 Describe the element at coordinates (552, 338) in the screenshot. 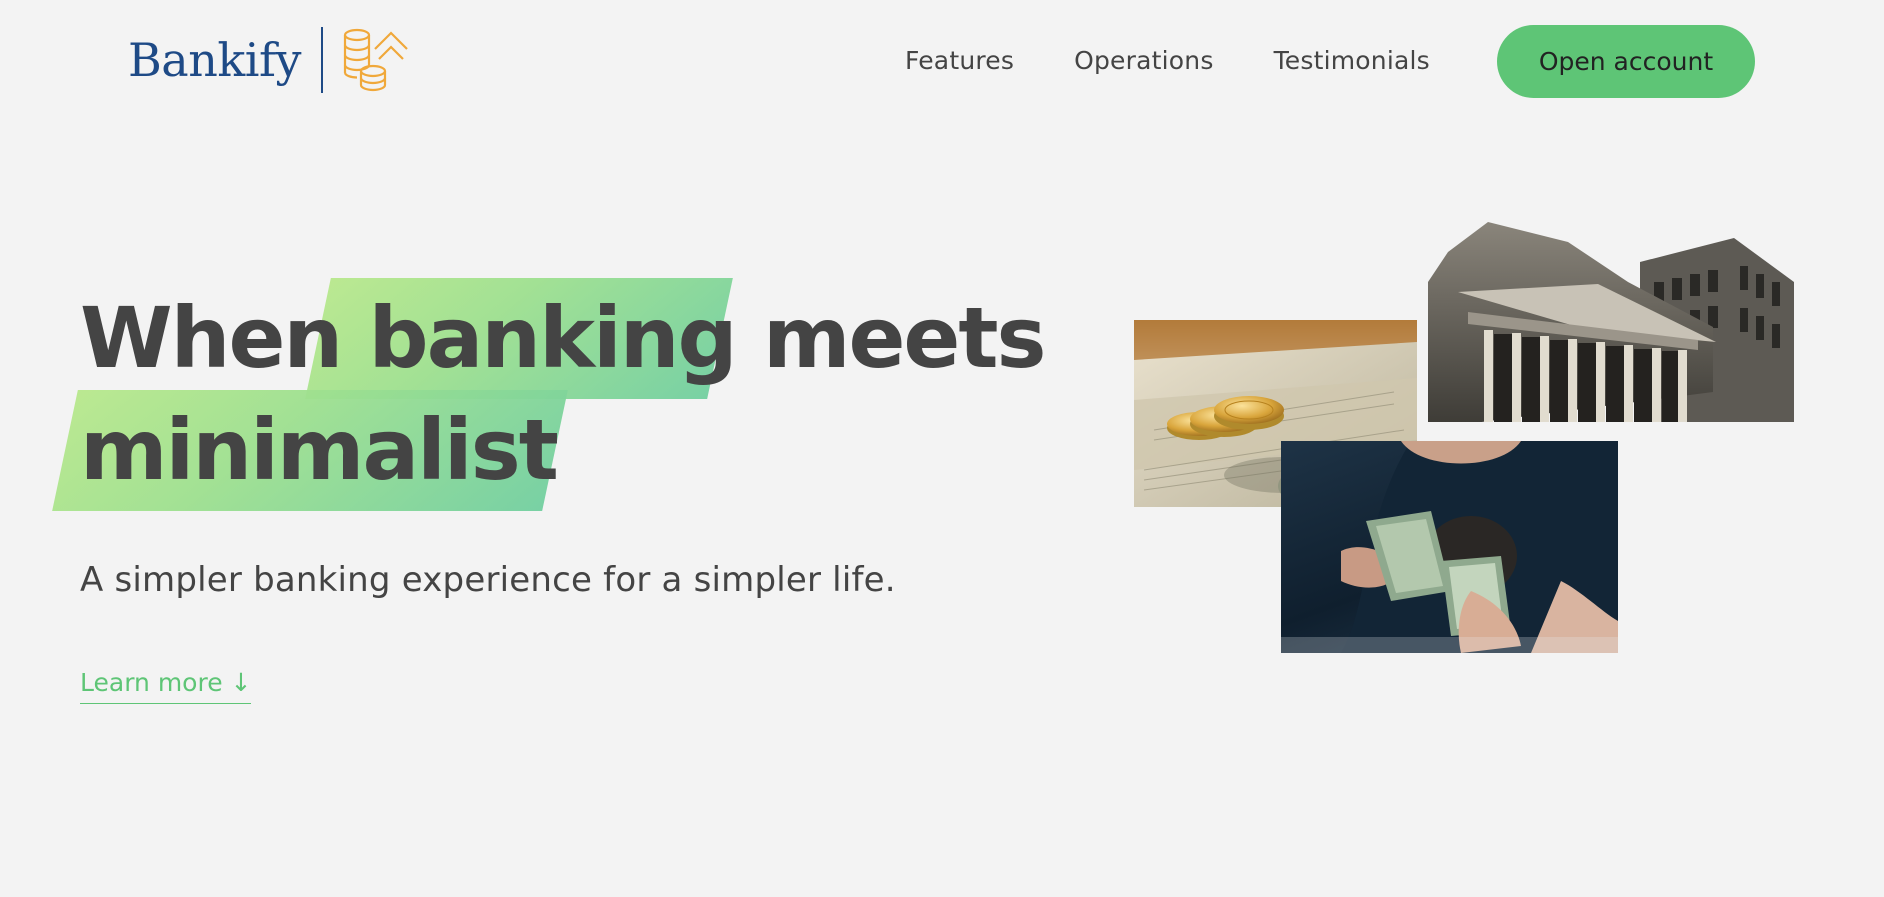

I see `title-word-banking: banking` at that location.